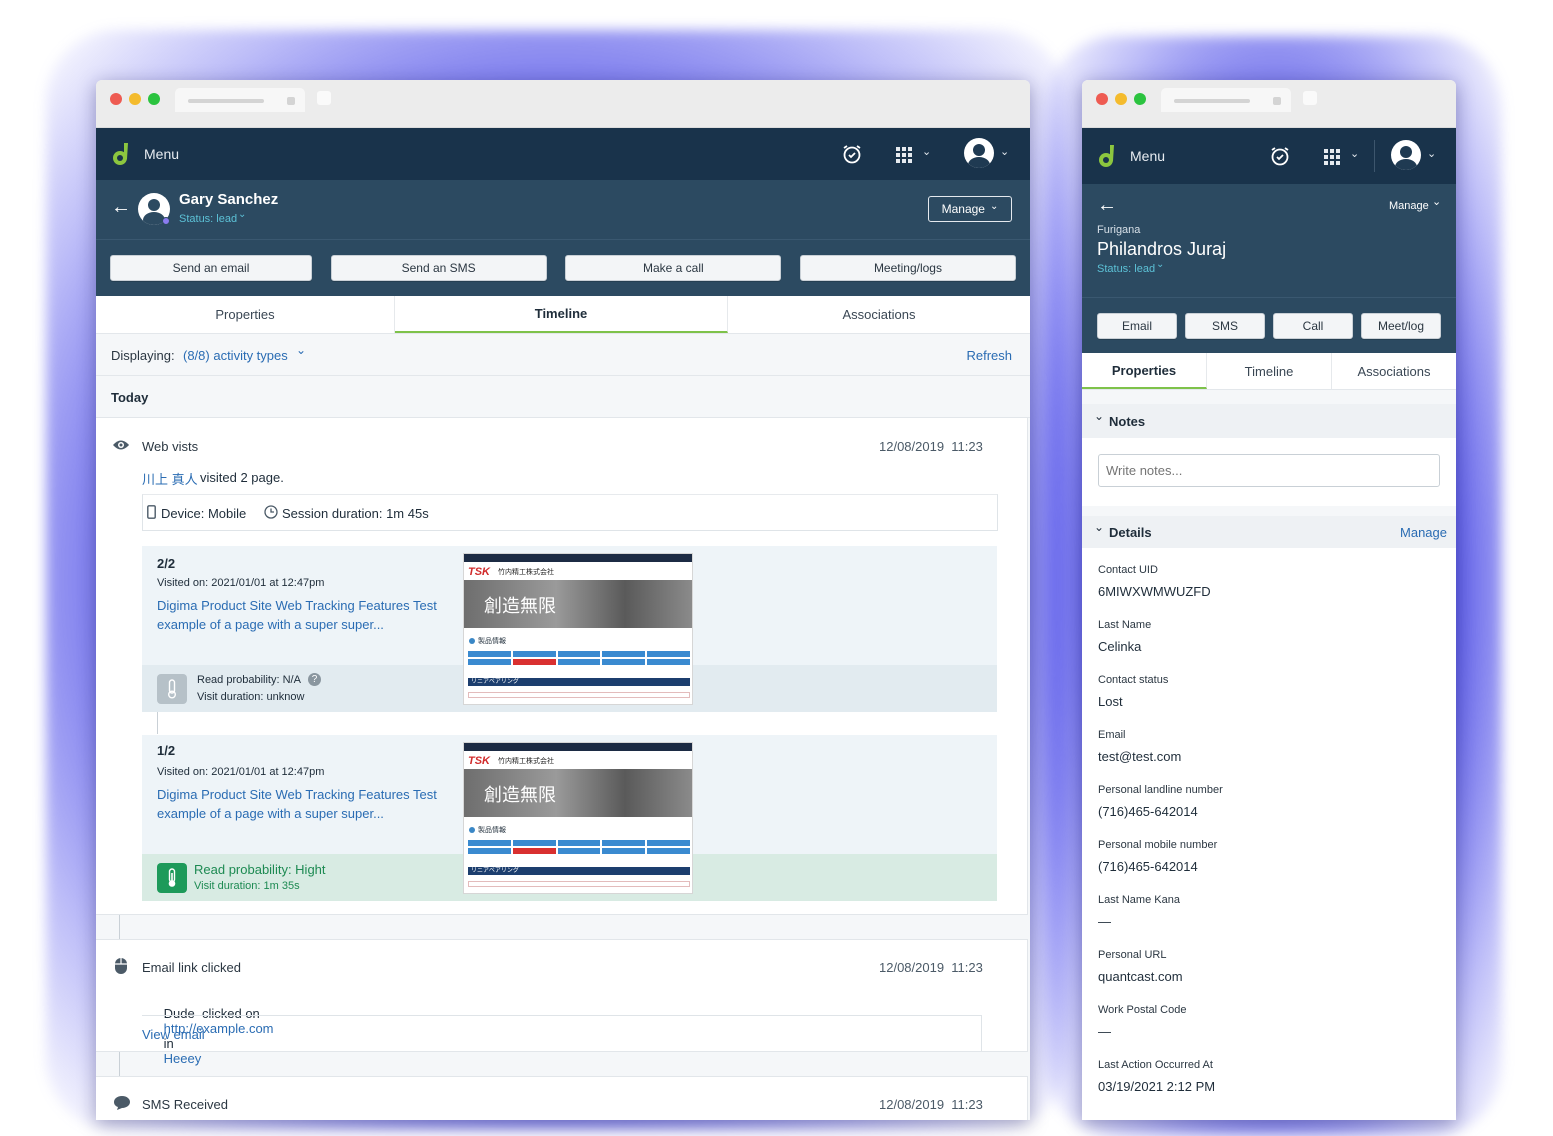 The image size is (1553, 1136). I want to click on field-label: Email, so click(1112, 735).